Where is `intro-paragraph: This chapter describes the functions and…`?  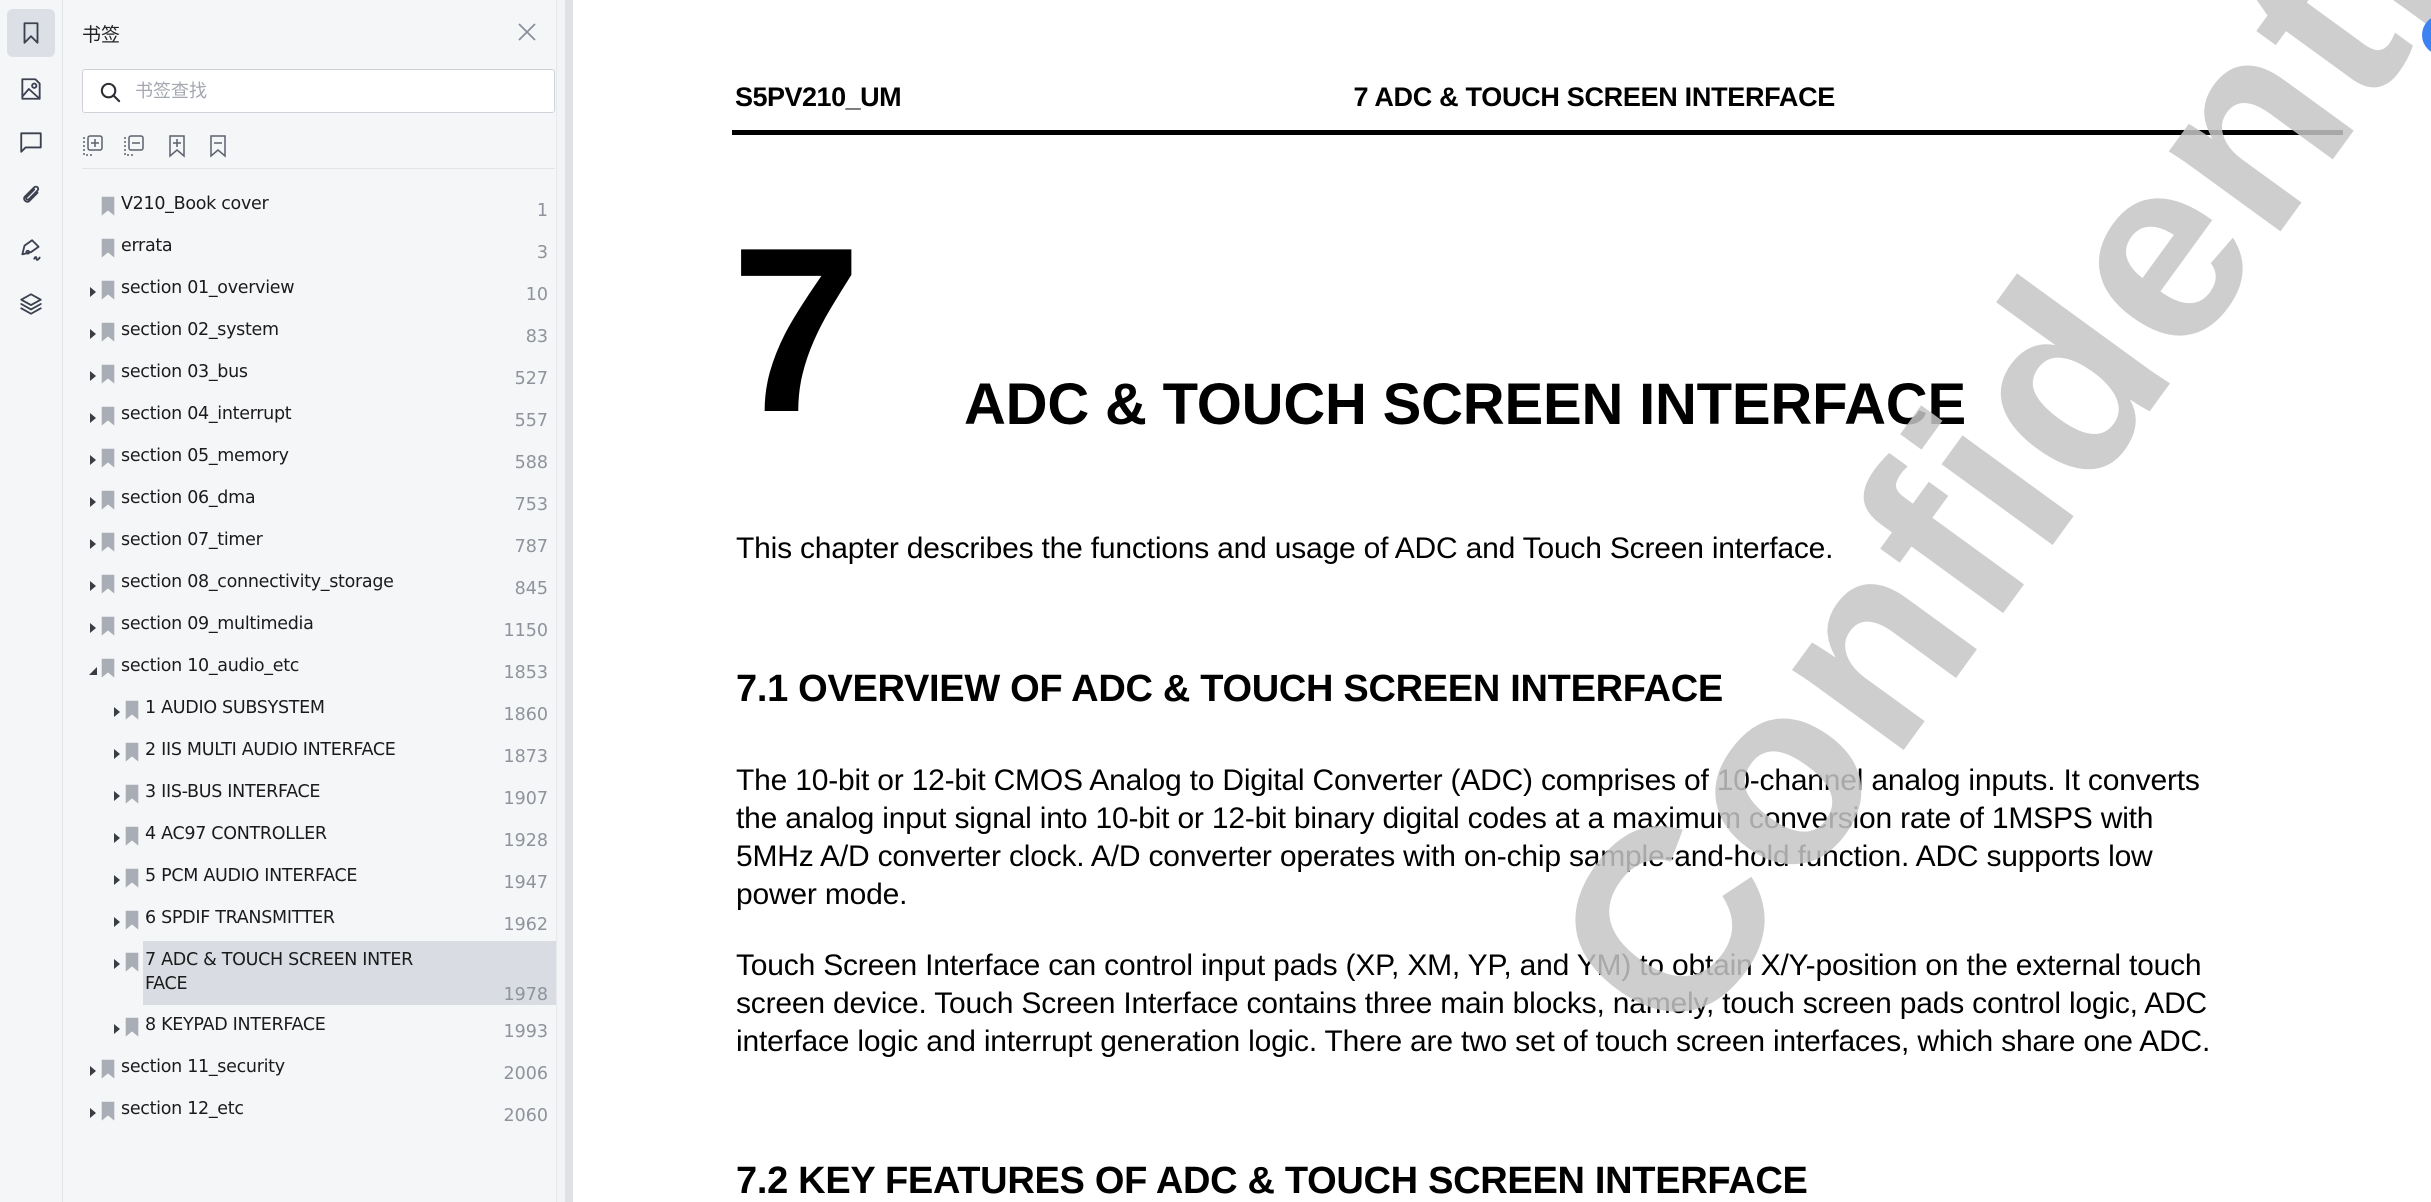
intro-paragraph: This chapter describes the functions and… is located at coordinates (1285, 548).